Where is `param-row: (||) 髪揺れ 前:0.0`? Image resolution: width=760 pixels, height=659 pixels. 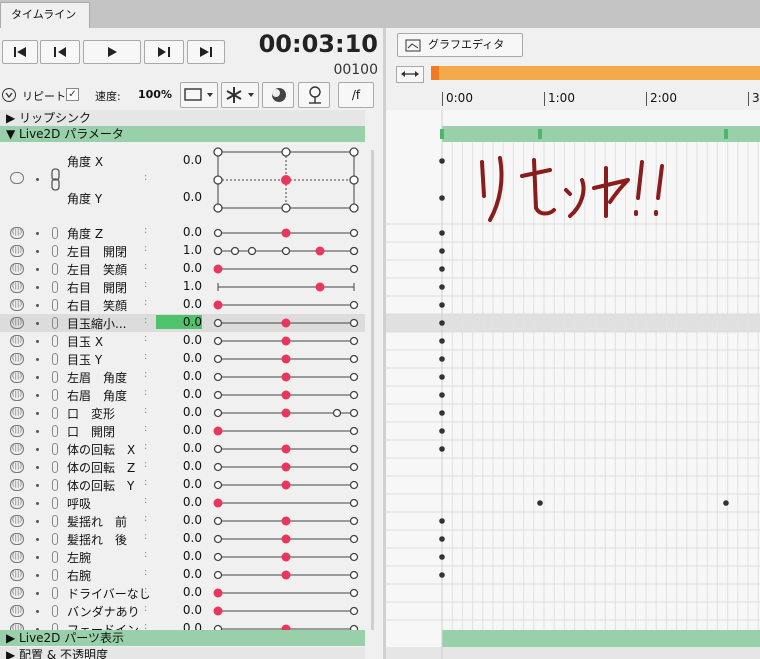 param-row: (||) 髪揺れ 前:0.0 is located at coordinates (182, 521).